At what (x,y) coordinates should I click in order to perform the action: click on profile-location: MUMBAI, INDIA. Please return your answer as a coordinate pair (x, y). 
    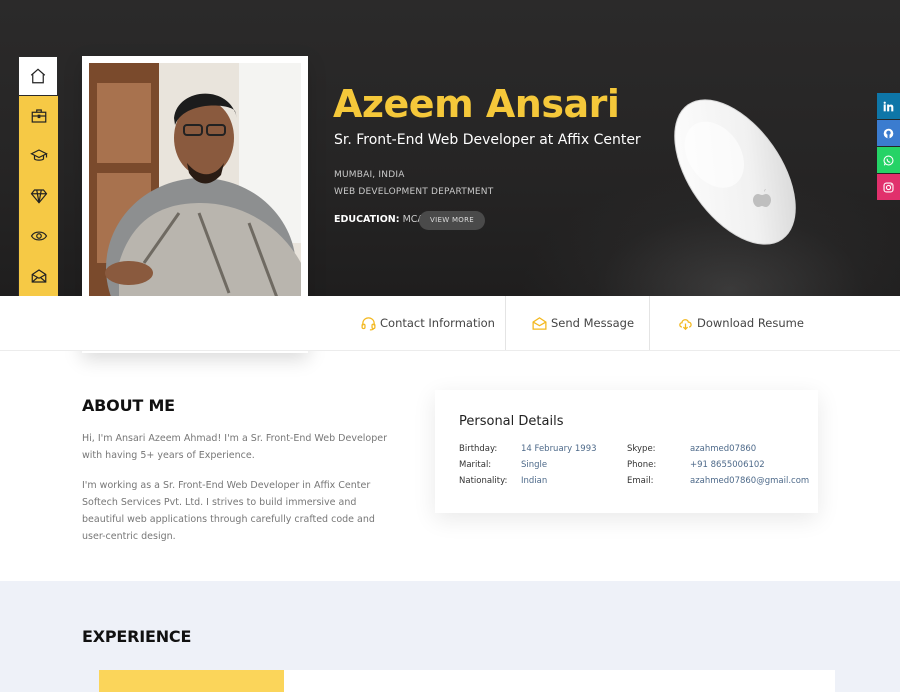
    Looking at the image, I should click on (369, 175).